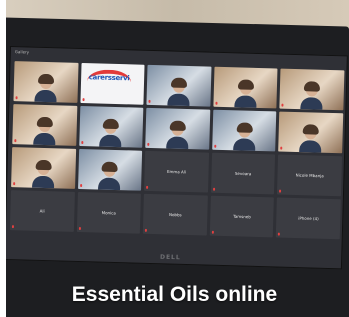  I want to click on participant-name: Sevoara, so click(243, 173).